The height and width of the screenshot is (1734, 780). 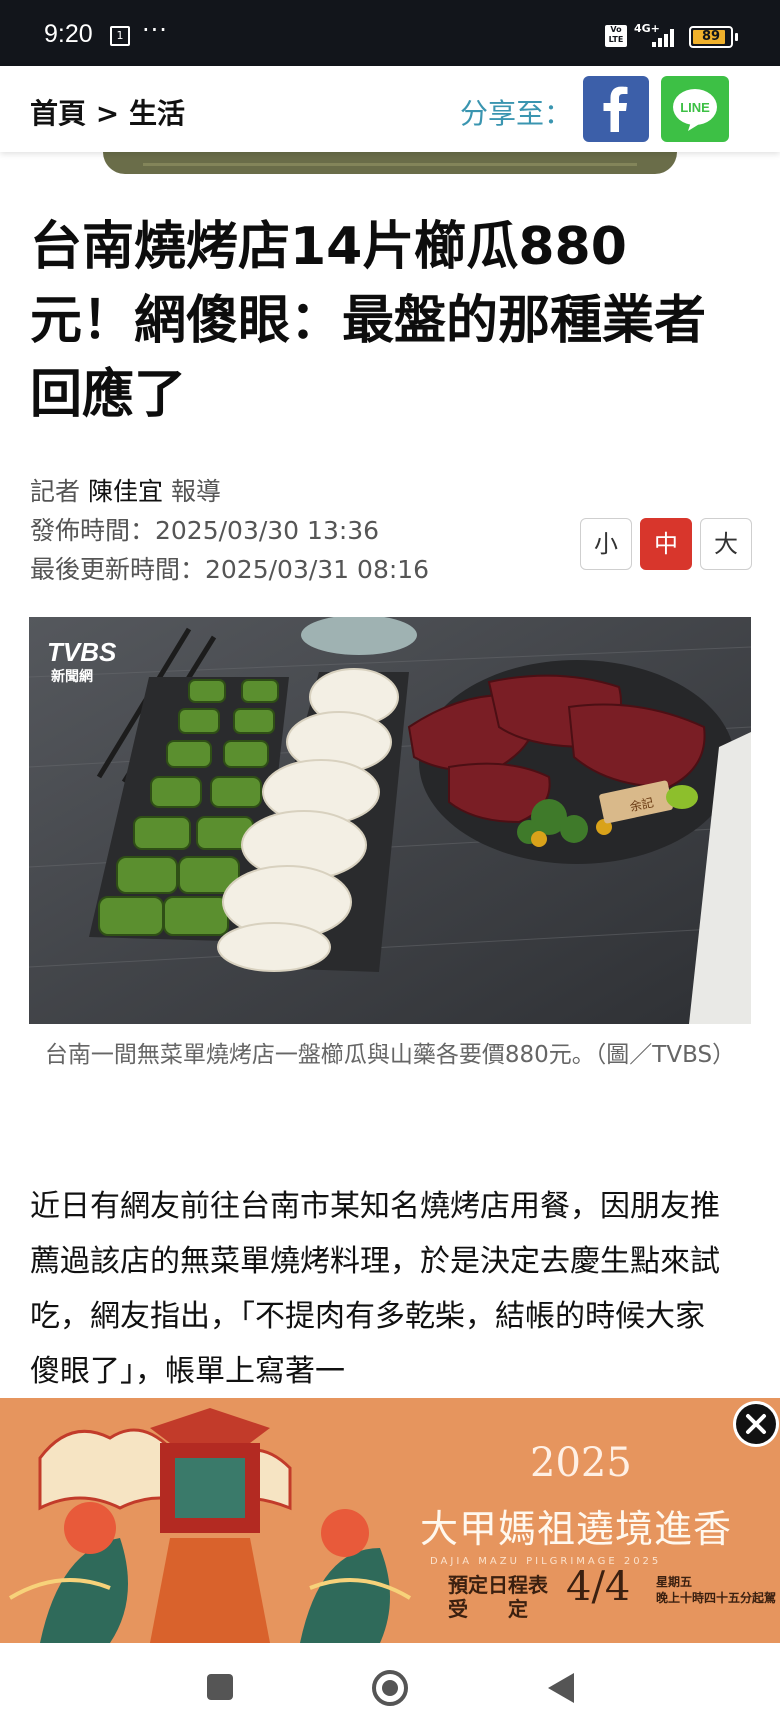 What do you see at coordinates (666, 544) in the screenshot?
I see `font-size-medium-button: 中` at bounding box center [666, 544].